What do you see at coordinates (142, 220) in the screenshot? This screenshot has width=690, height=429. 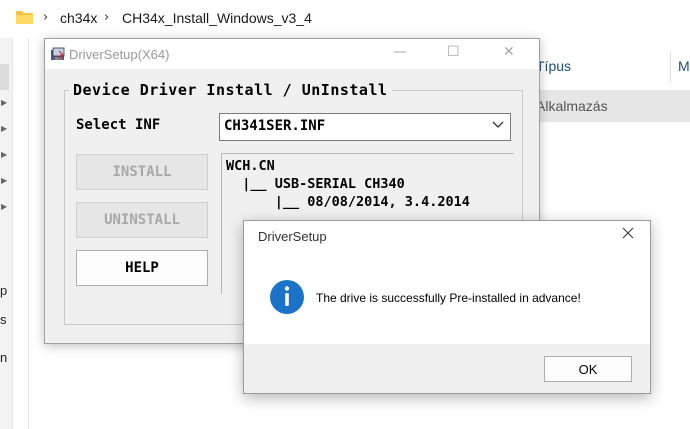 I see `uninstall-button: UNINSTALL` at bounding box center [142, 220].